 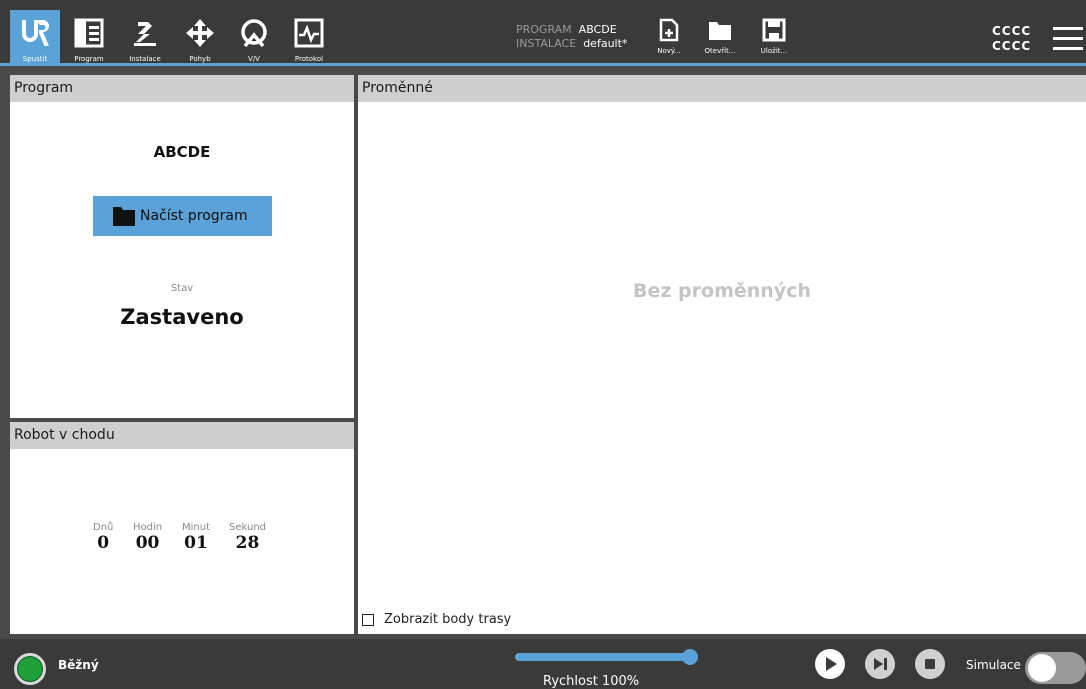 What do you see at coordinates (194, 216) in the screenshot?
I see `load-program-label: Načíst program` at bounding box center [194, 216].